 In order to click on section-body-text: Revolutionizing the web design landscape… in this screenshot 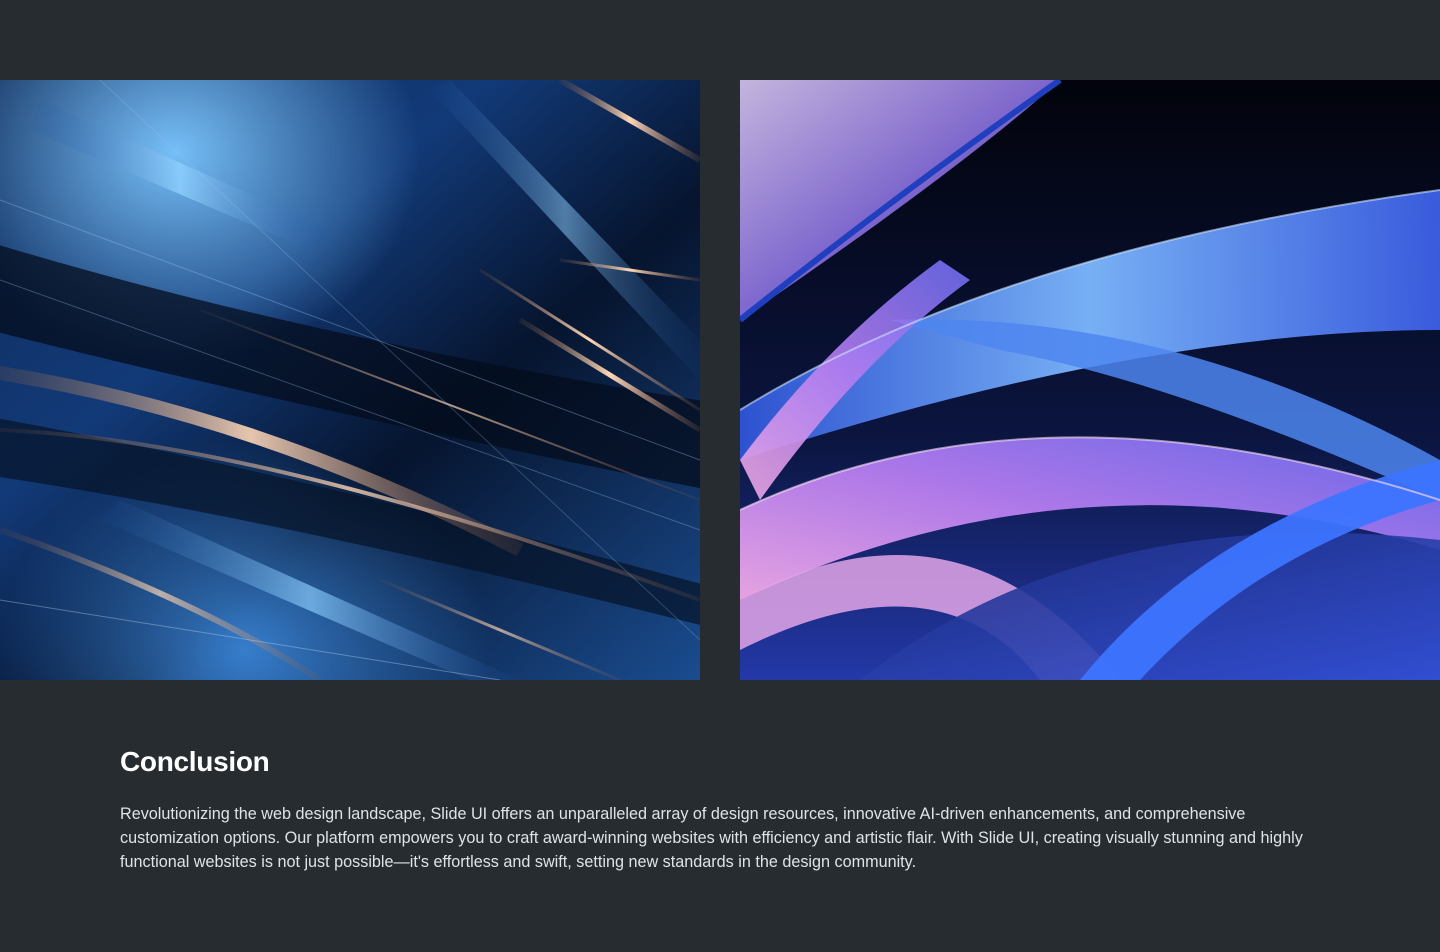, I will do `click(711, 838)`.